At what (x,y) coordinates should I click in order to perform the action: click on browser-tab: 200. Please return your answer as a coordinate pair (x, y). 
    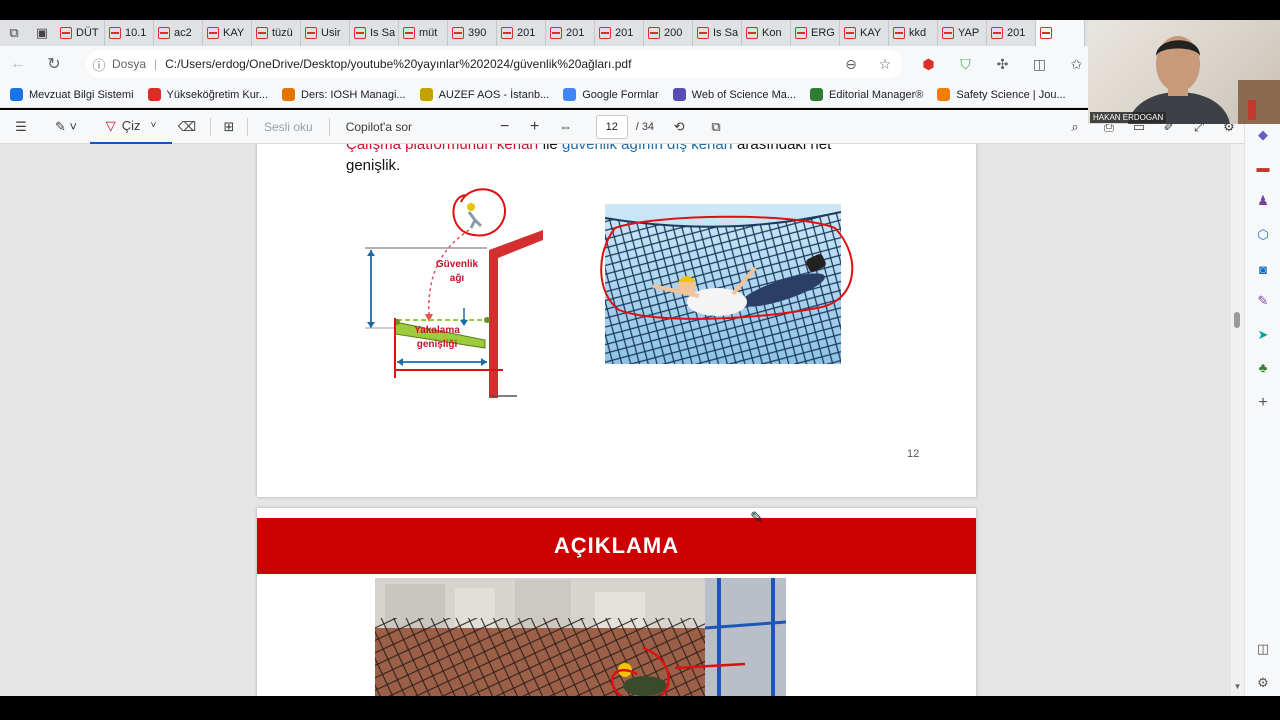
    Looking at the image, I should click on (668, 33).